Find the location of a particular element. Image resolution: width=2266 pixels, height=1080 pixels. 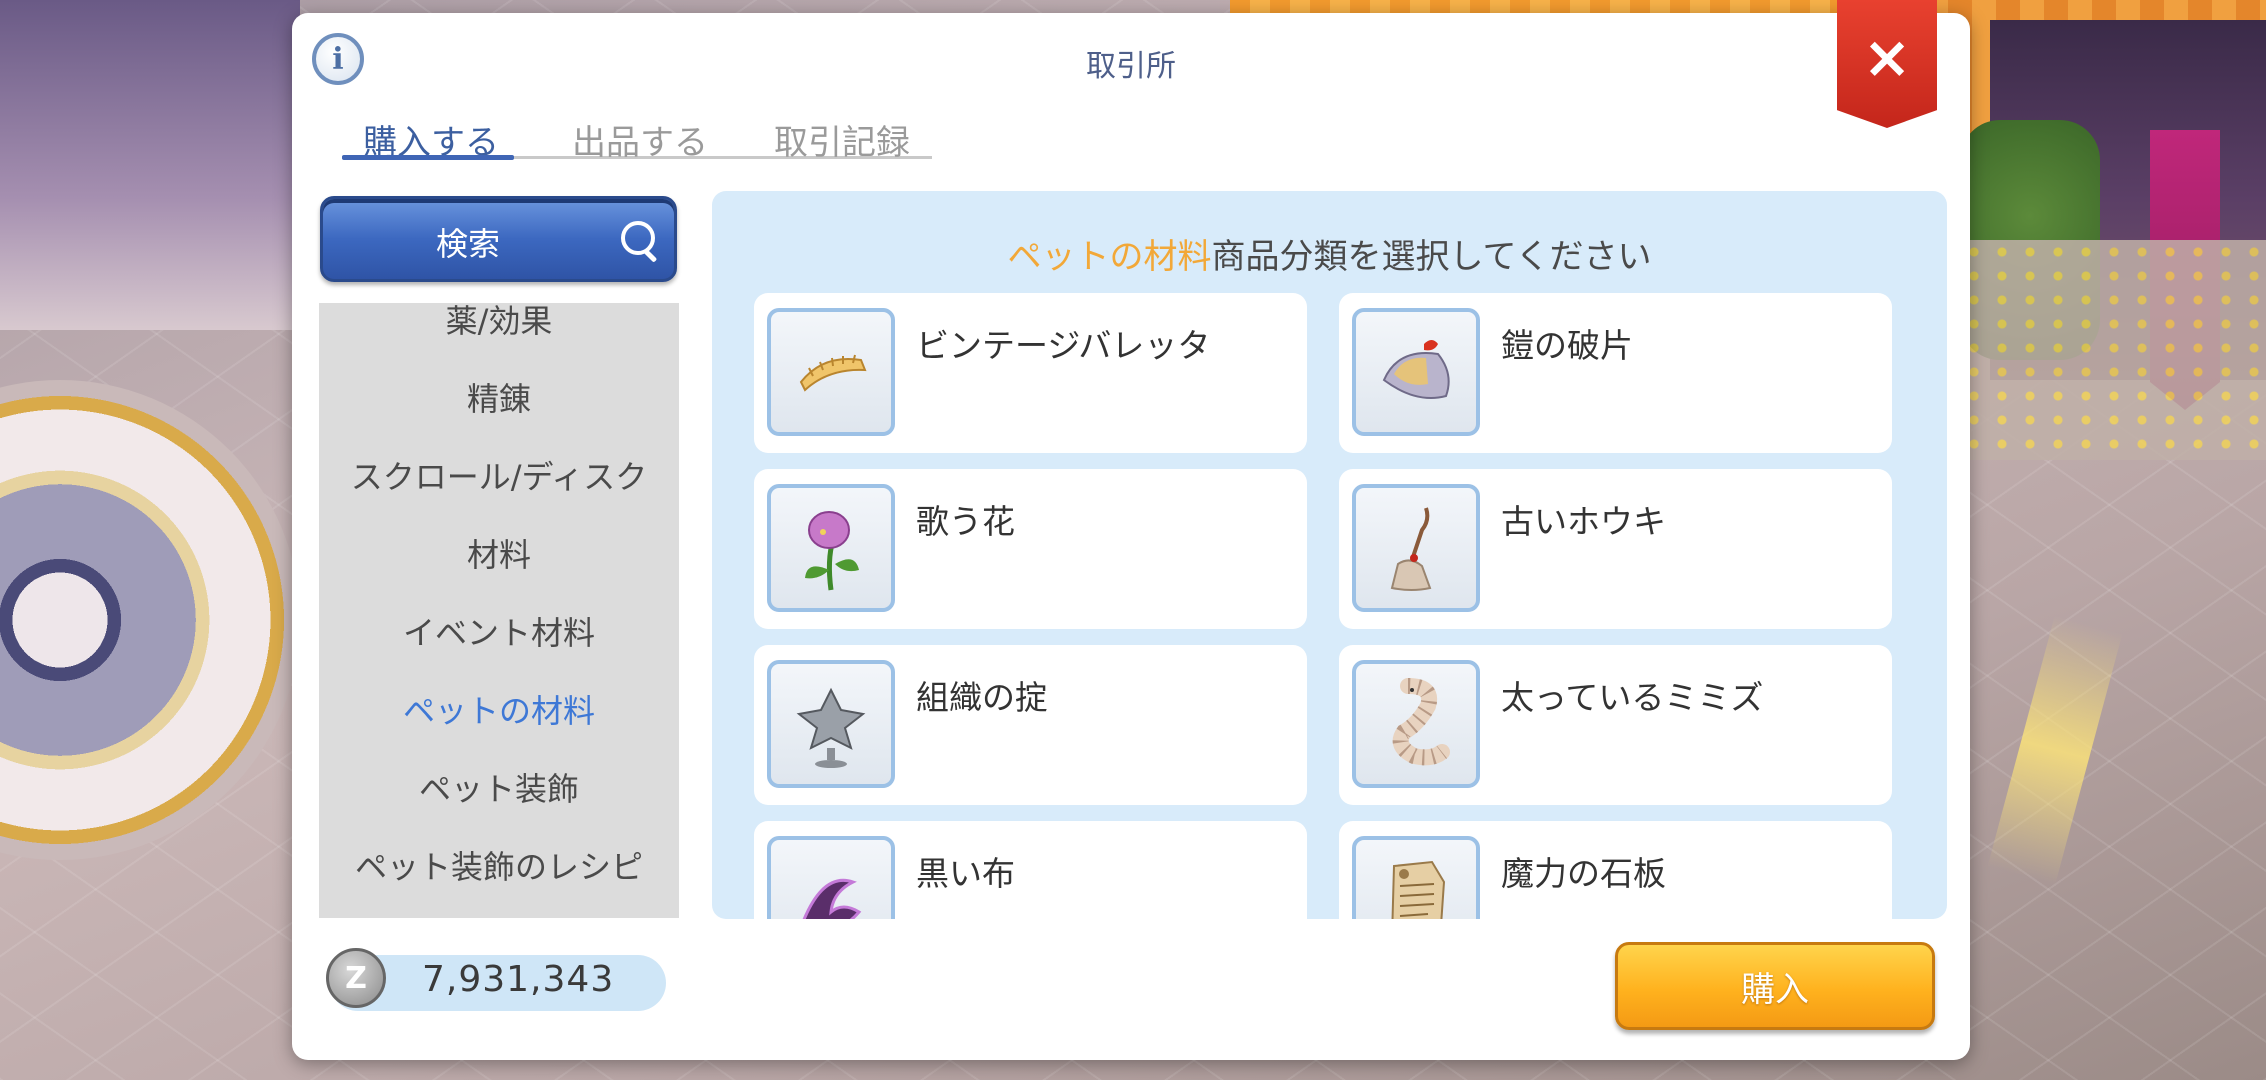

item-card: 黒い布 is located at coordinates (1030, 870).